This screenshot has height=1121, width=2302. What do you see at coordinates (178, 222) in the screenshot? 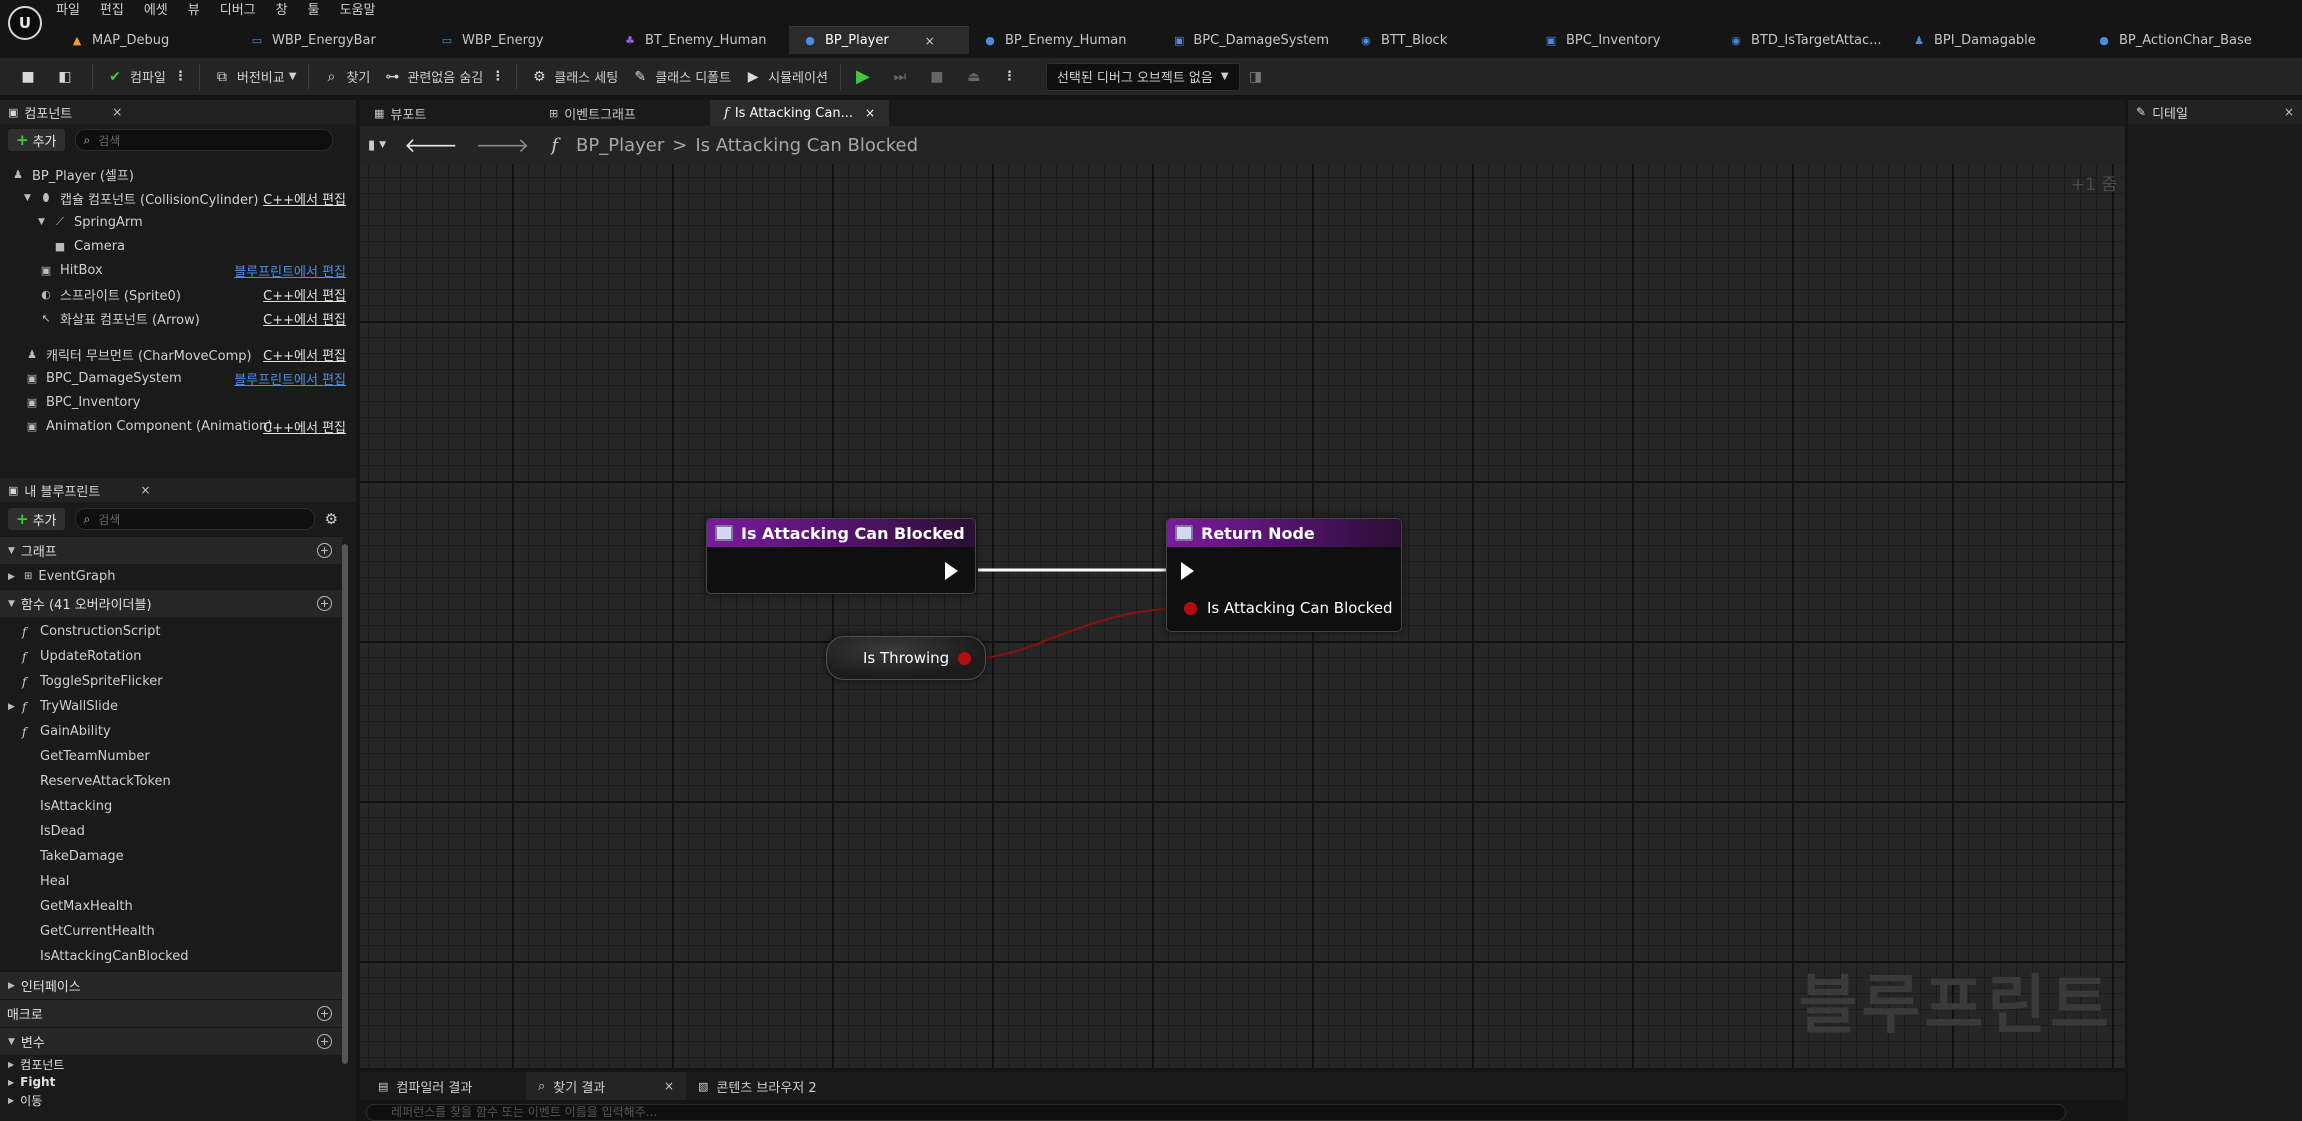
I see `component-row: ▼ ⟋ SpringArm` at bounding box center [178, 222].